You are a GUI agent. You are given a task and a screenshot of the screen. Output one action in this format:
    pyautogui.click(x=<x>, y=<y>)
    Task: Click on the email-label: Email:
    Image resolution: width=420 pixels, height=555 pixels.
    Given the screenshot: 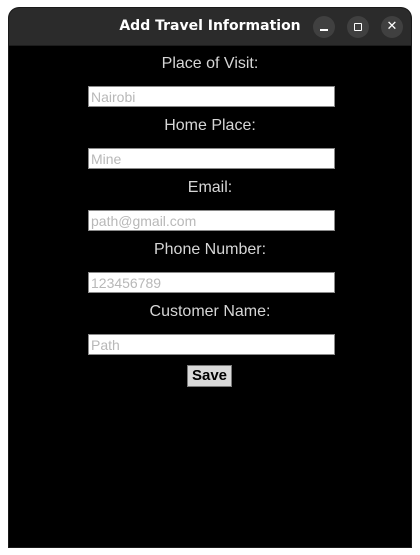 What is the action you would take?
    pyautogui.click(x=210, y=187)
    